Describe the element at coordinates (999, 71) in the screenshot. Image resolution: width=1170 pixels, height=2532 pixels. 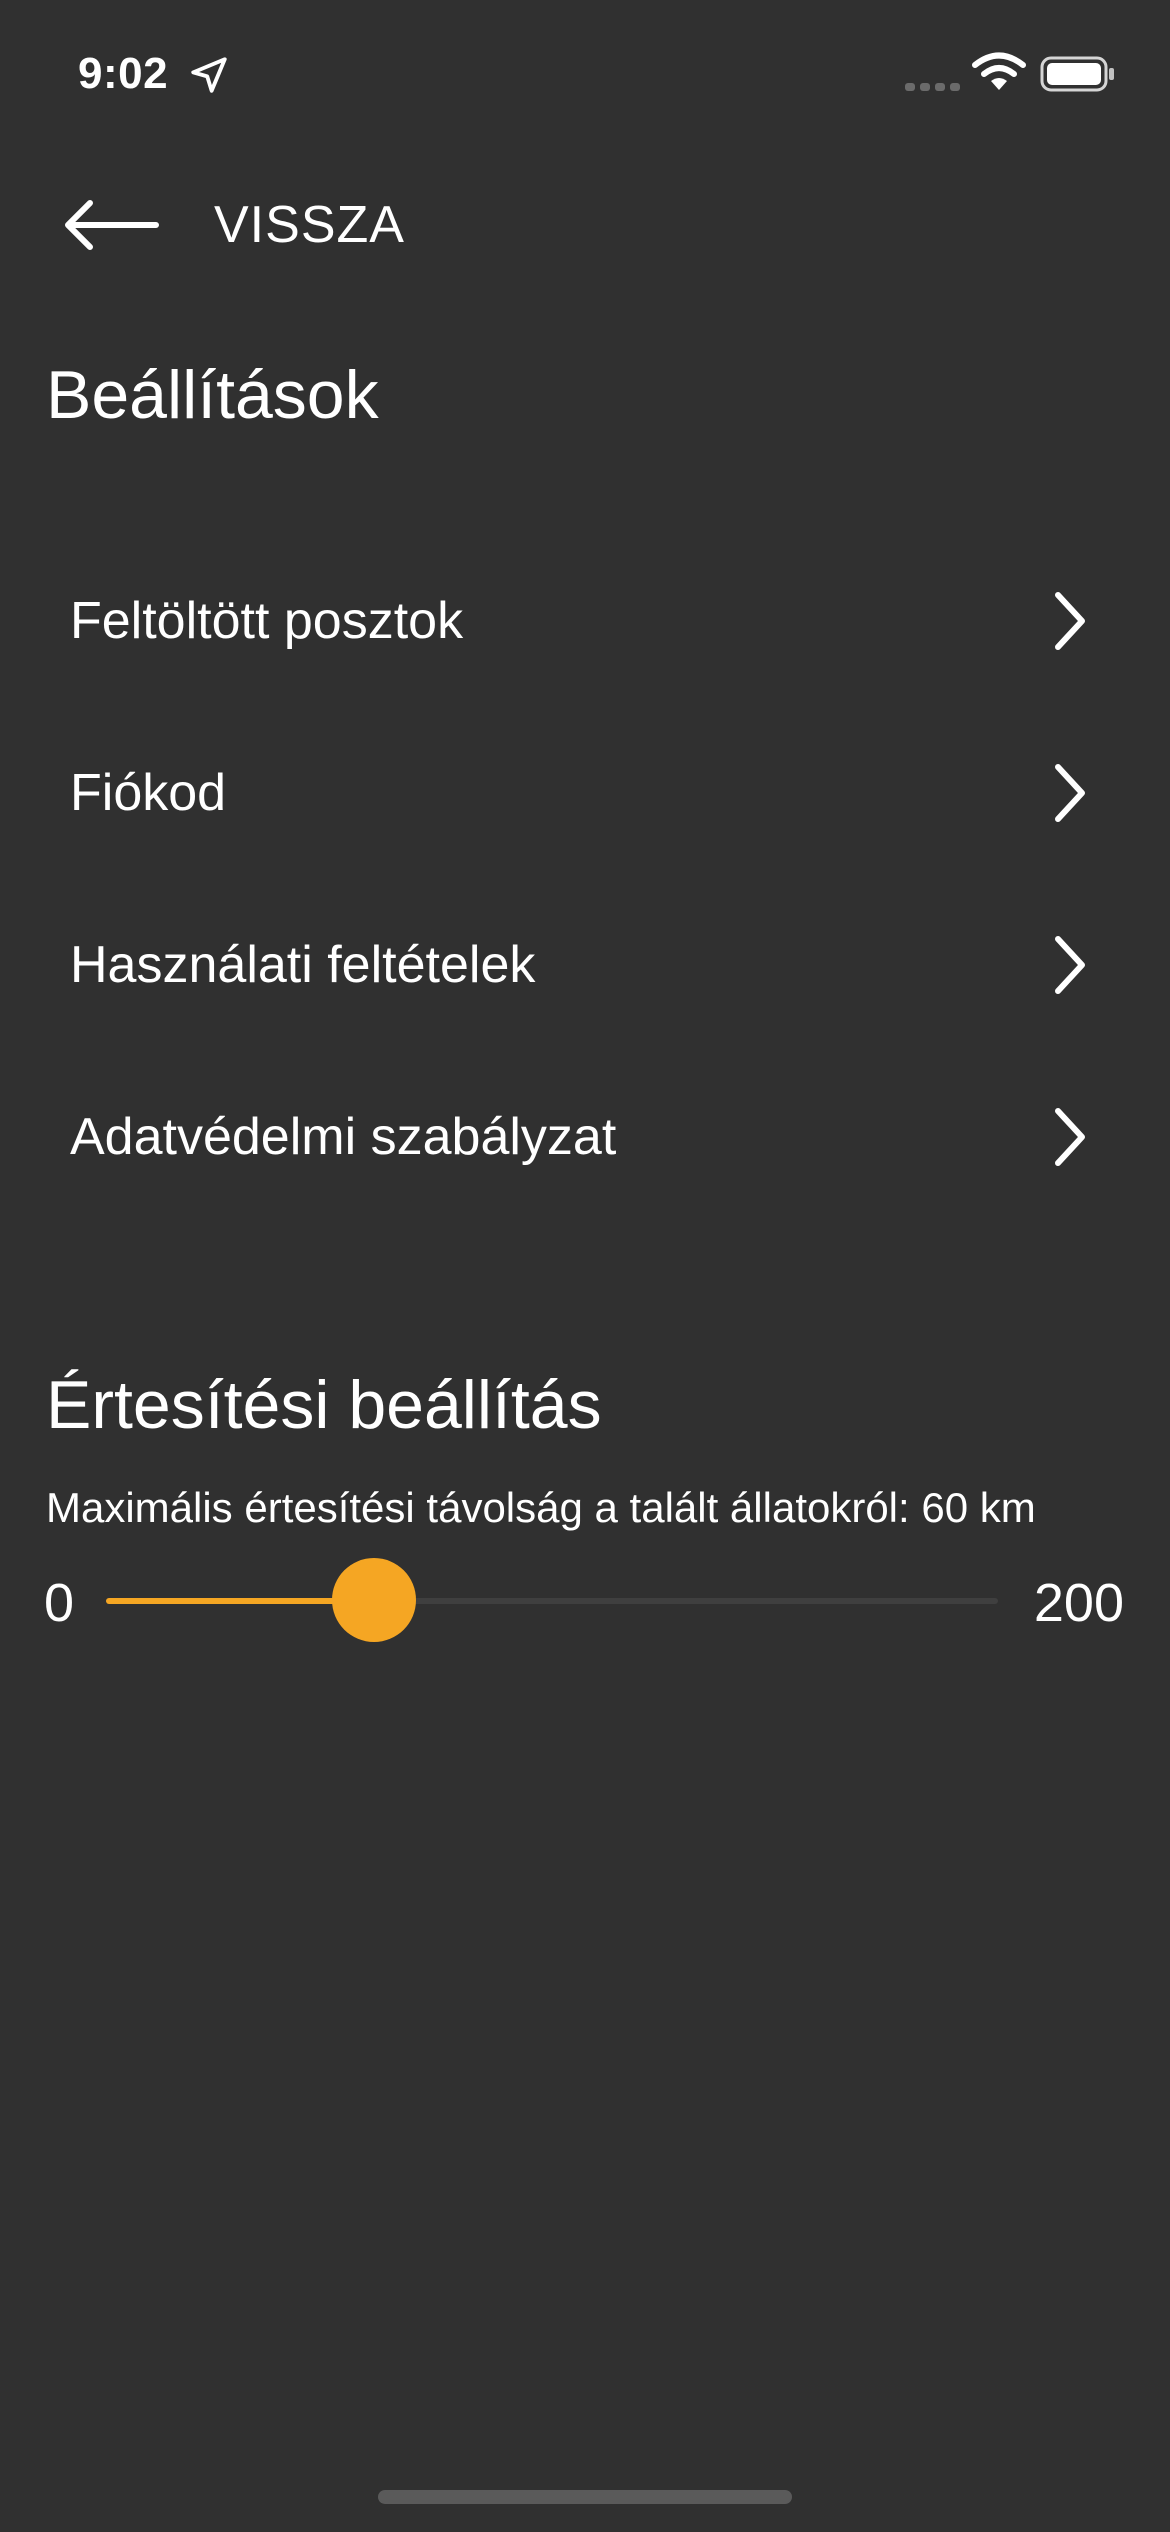
I see `wifi-icon` at that location.